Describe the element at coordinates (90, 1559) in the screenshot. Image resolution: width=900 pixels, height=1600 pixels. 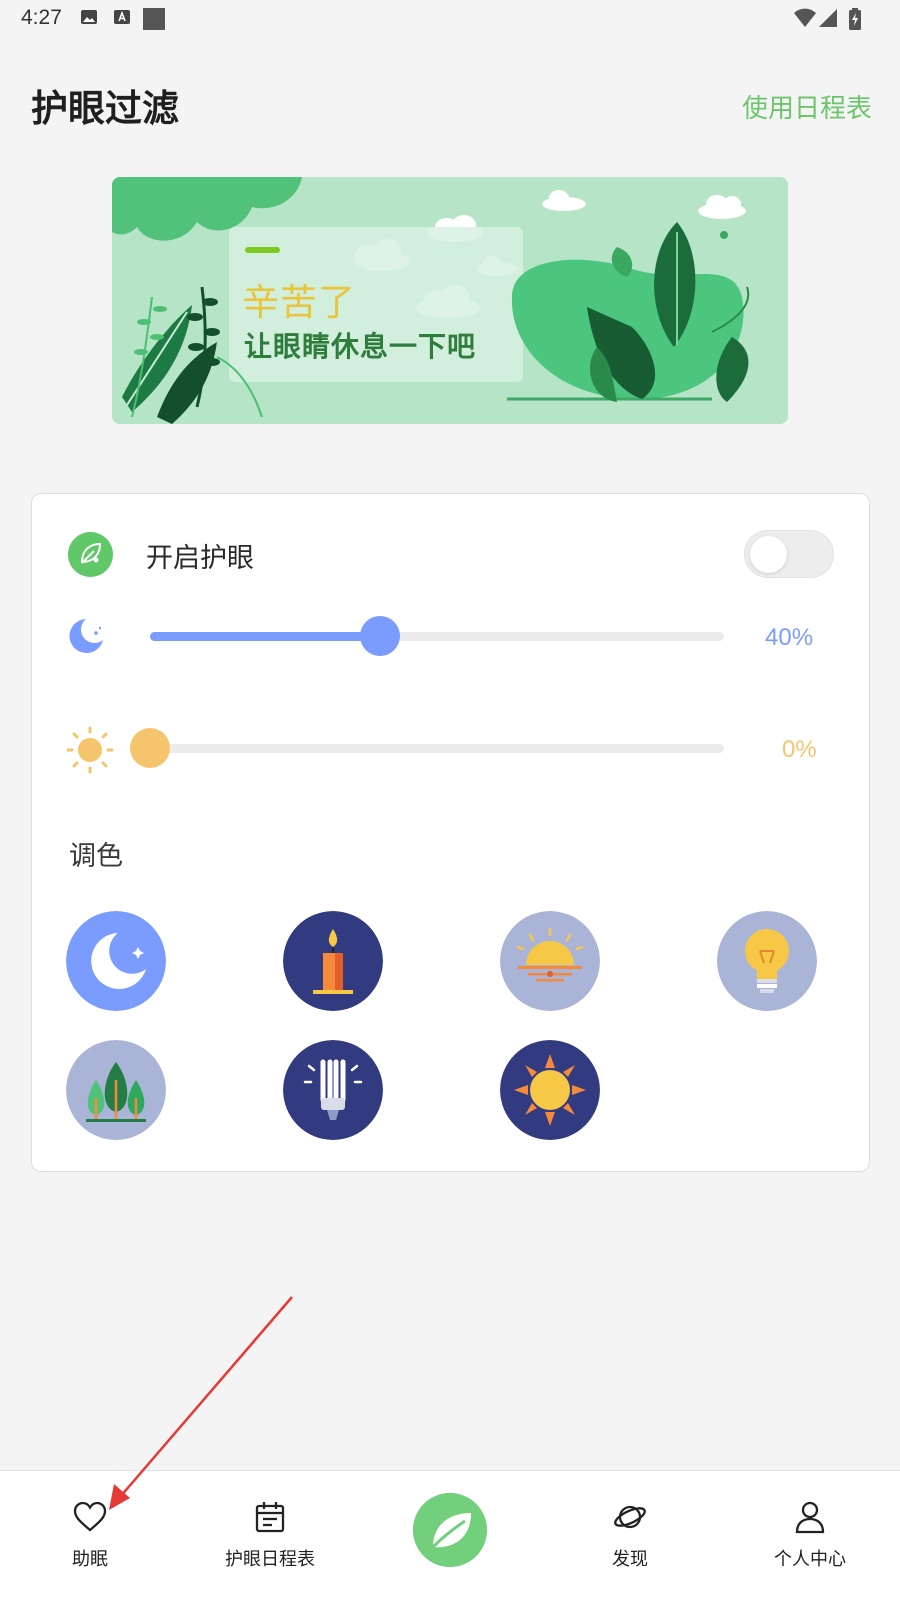
I see `nav-label: 助眠` at that location.